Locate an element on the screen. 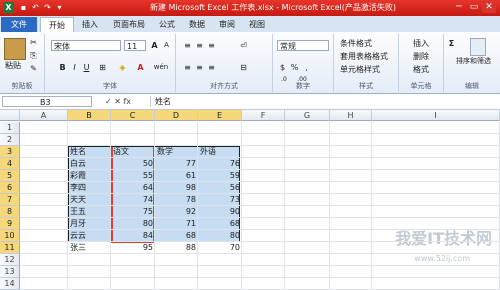 The image size is (500, 290). excel-app-icon: X is located at coordinates (8, 7).